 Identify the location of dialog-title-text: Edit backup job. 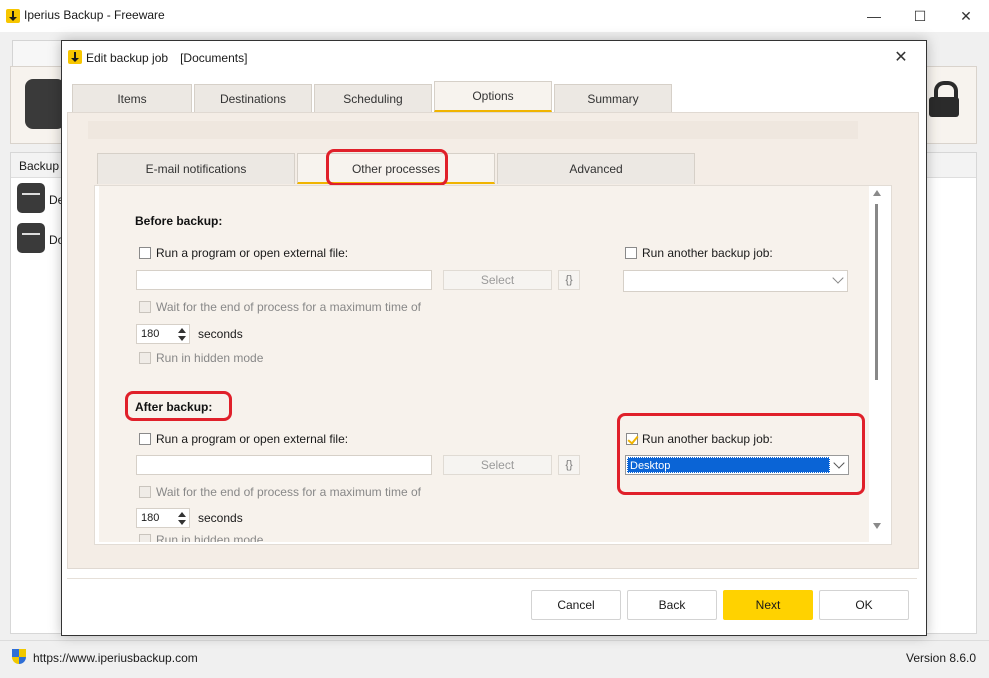
(127, 58).